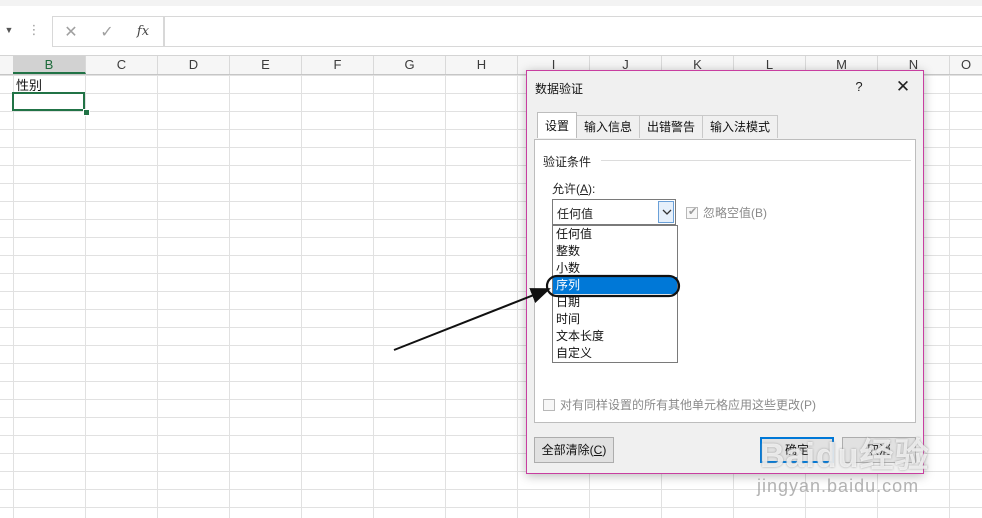  What do you see at coordinates (756, 160) in the screenshot?
I see `group-divider` at bounding box center [756, 160].